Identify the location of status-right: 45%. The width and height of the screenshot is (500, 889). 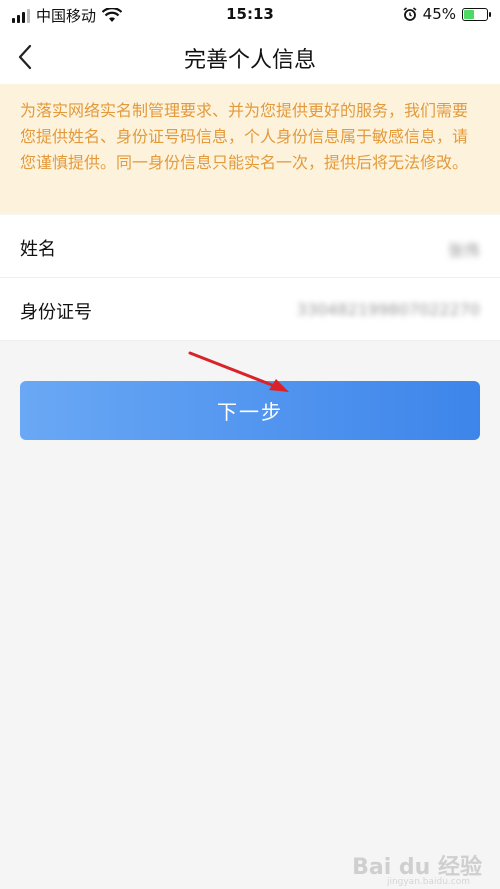
(447, 14).